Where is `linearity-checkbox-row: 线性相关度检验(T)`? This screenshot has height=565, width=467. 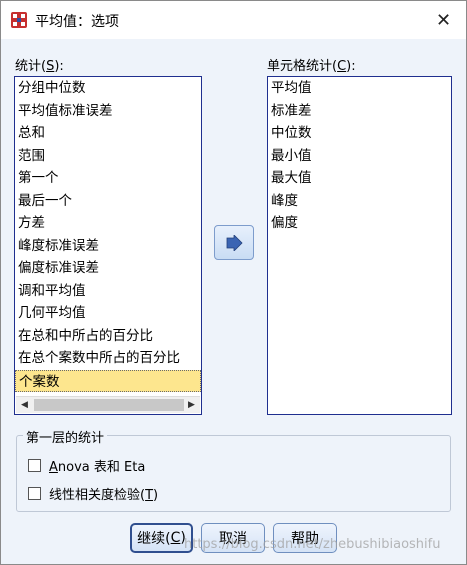 linearity-checkbox-row: 线性相关度检验(T) is located at coordinates (93, 493).